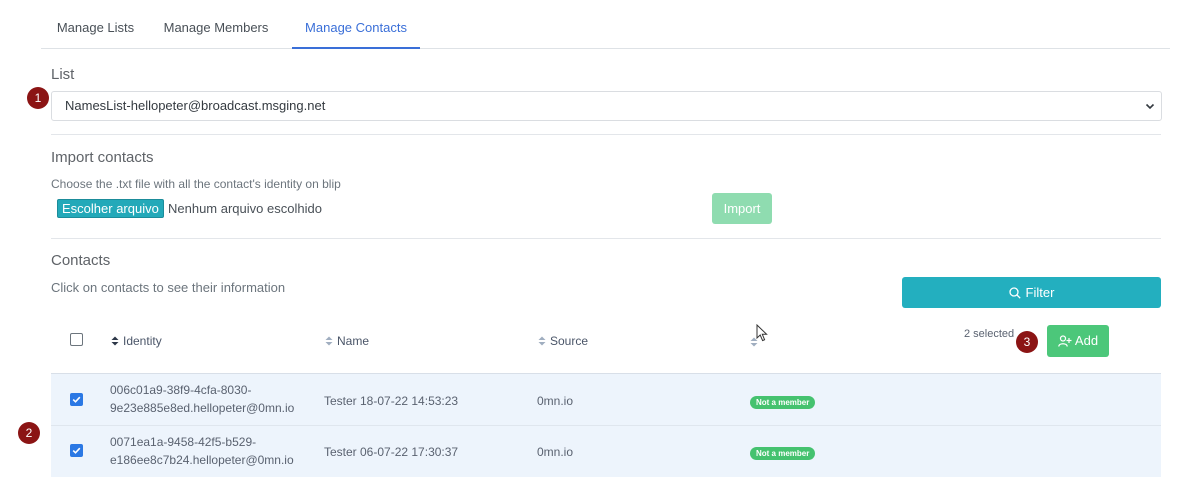 The image size is (1189, 489). What do you see at coordinates (353, 341) in the screenshot?
I see `name-header-label: Name` at bounding box center [353, 341].